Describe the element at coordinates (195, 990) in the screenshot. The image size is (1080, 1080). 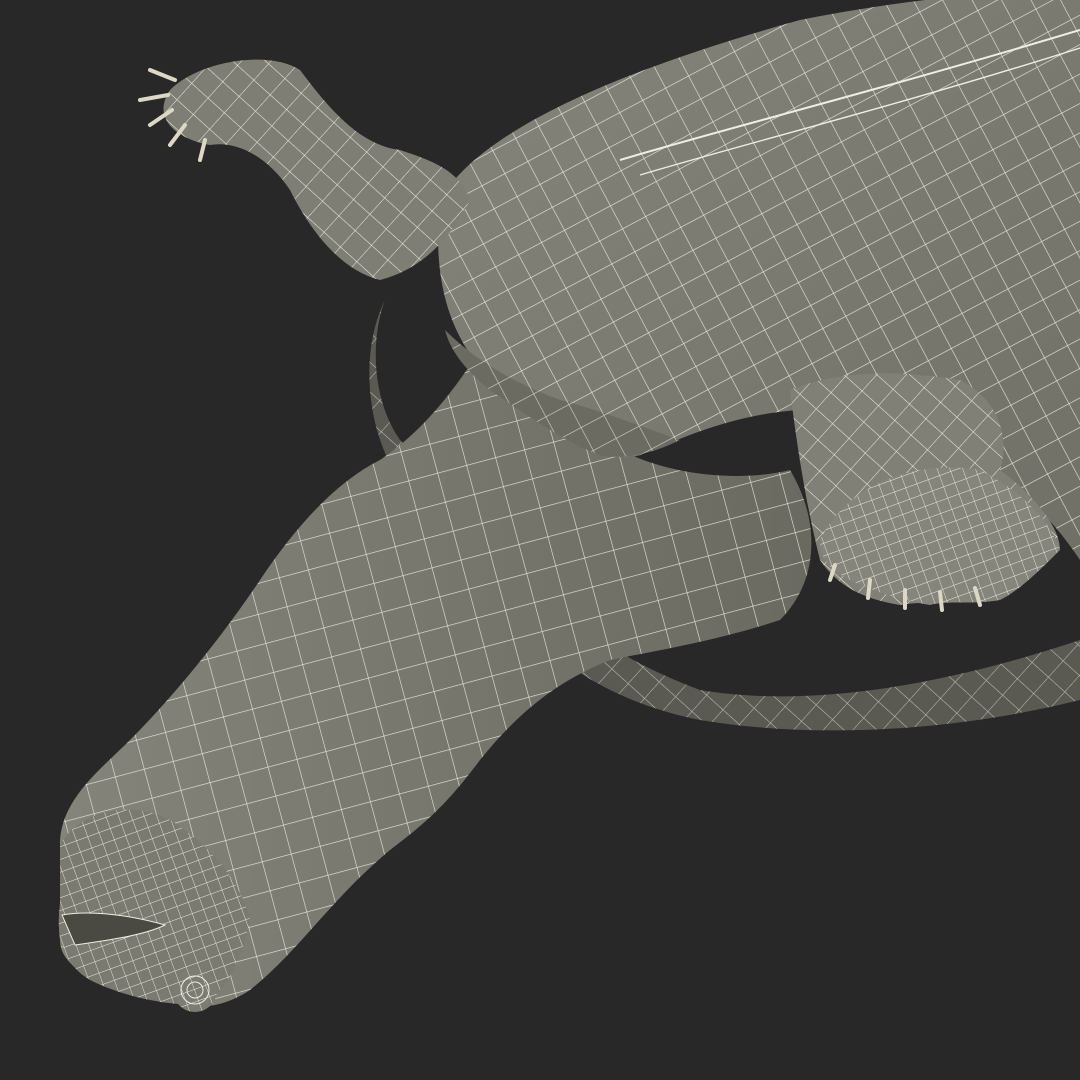
I see `snout-tip` at that location.